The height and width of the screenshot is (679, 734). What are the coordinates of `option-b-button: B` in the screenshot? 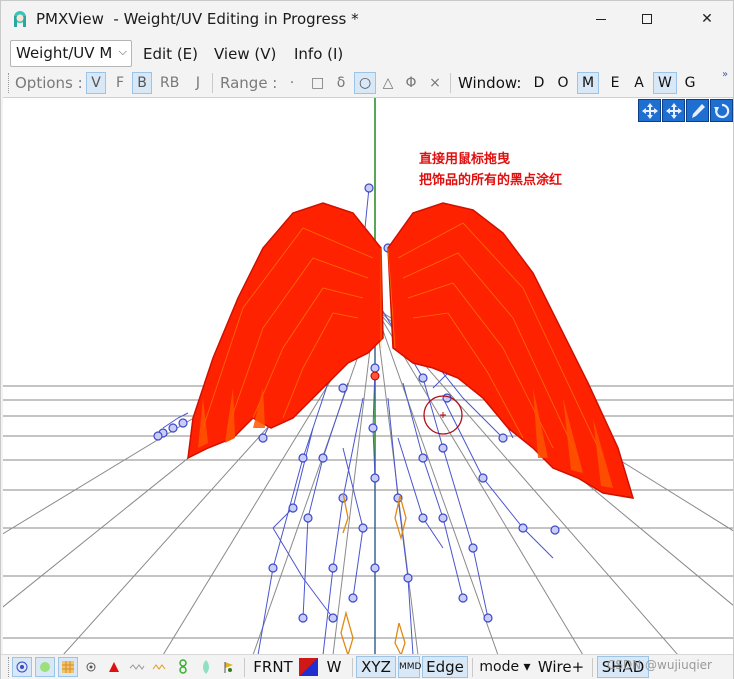 It's located at (142, 83).